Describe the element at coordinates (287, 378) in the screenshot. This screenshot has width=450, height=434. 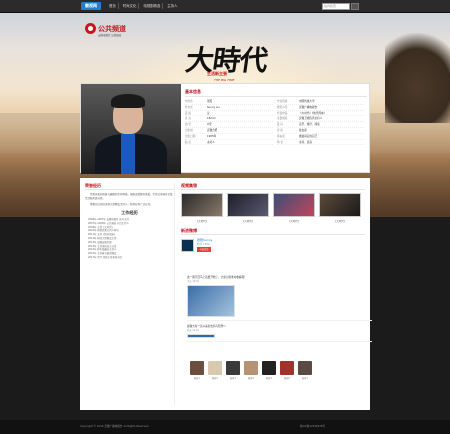
I see `fan-name: 粉丝6` at that location.